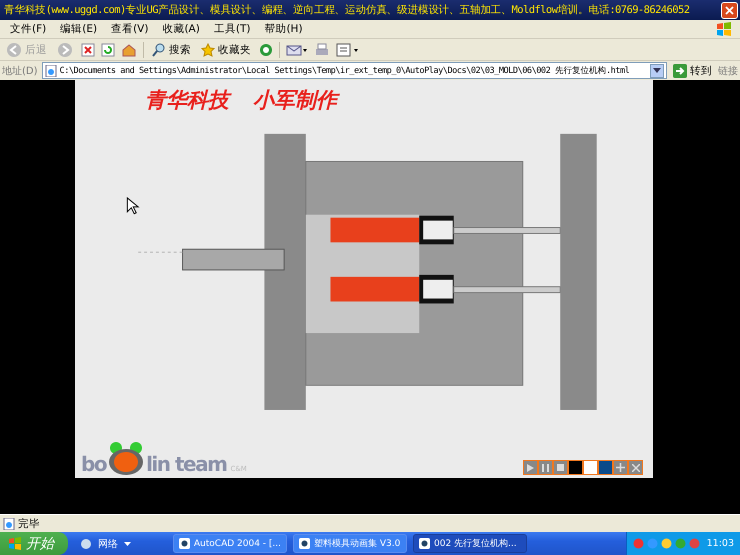 The width and height of the screenshot is (740, 555). I want to click on status-text: 完毕, so click(29, 523).